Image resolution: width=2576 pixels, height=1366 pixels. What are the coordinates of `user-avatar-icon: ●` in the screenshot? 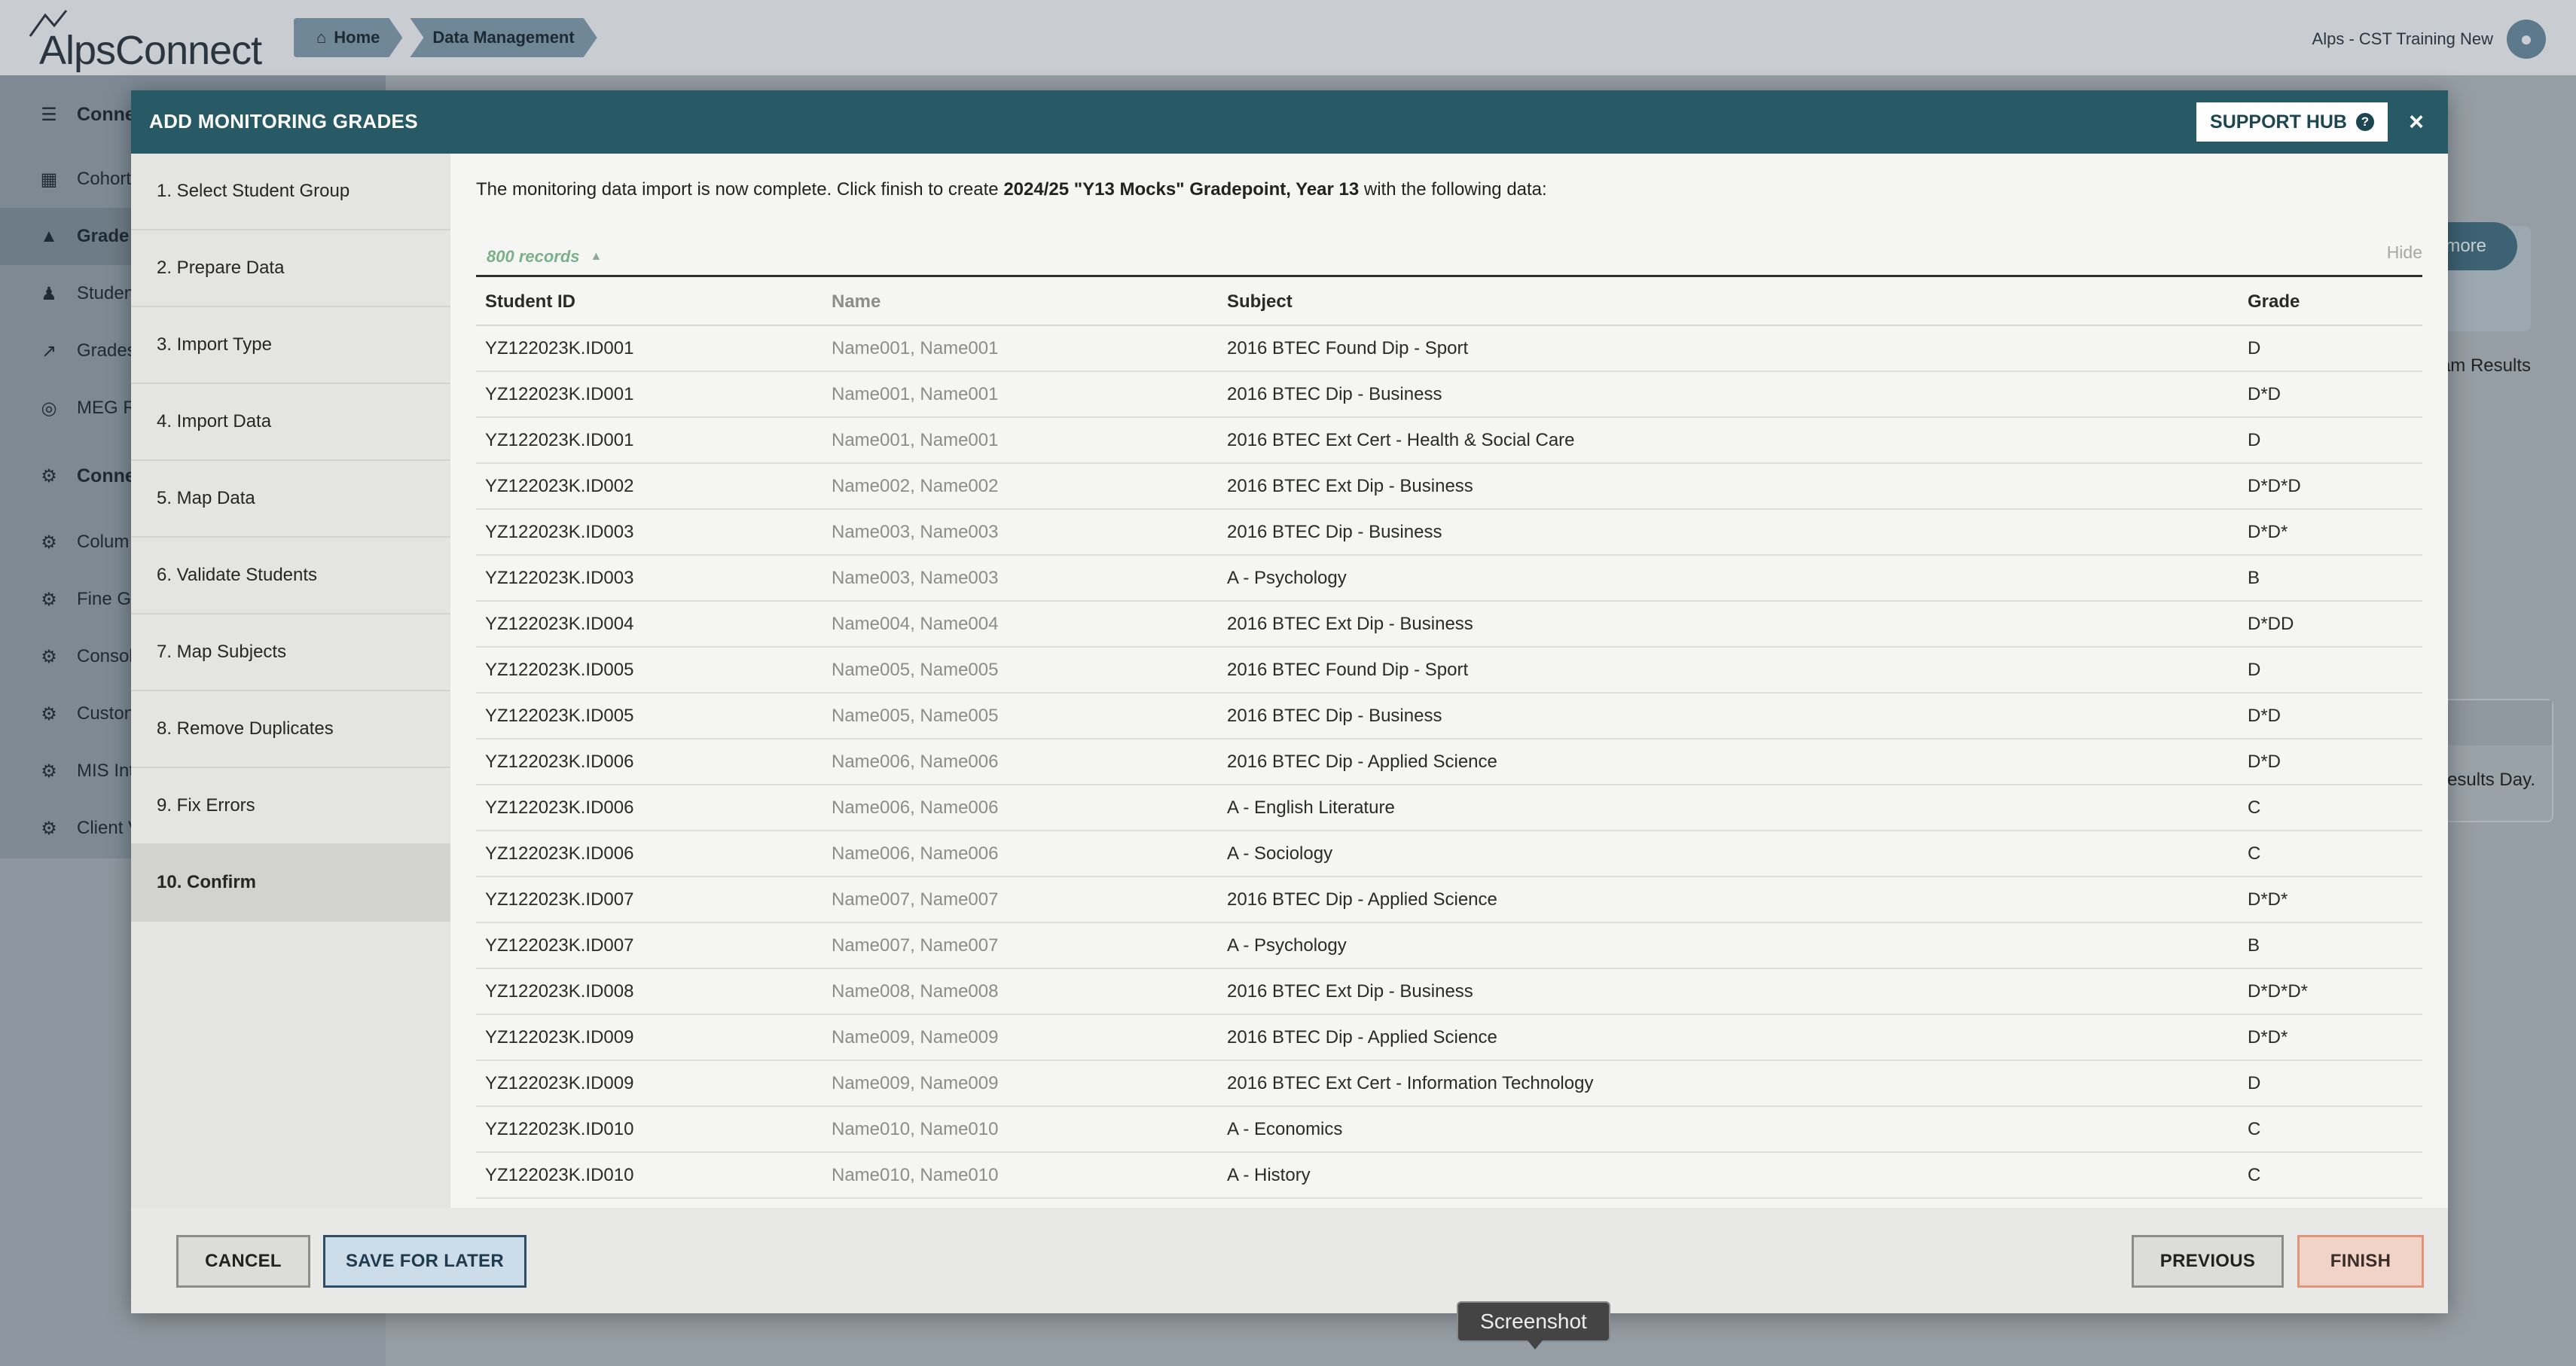 It's located at (2527, 39).